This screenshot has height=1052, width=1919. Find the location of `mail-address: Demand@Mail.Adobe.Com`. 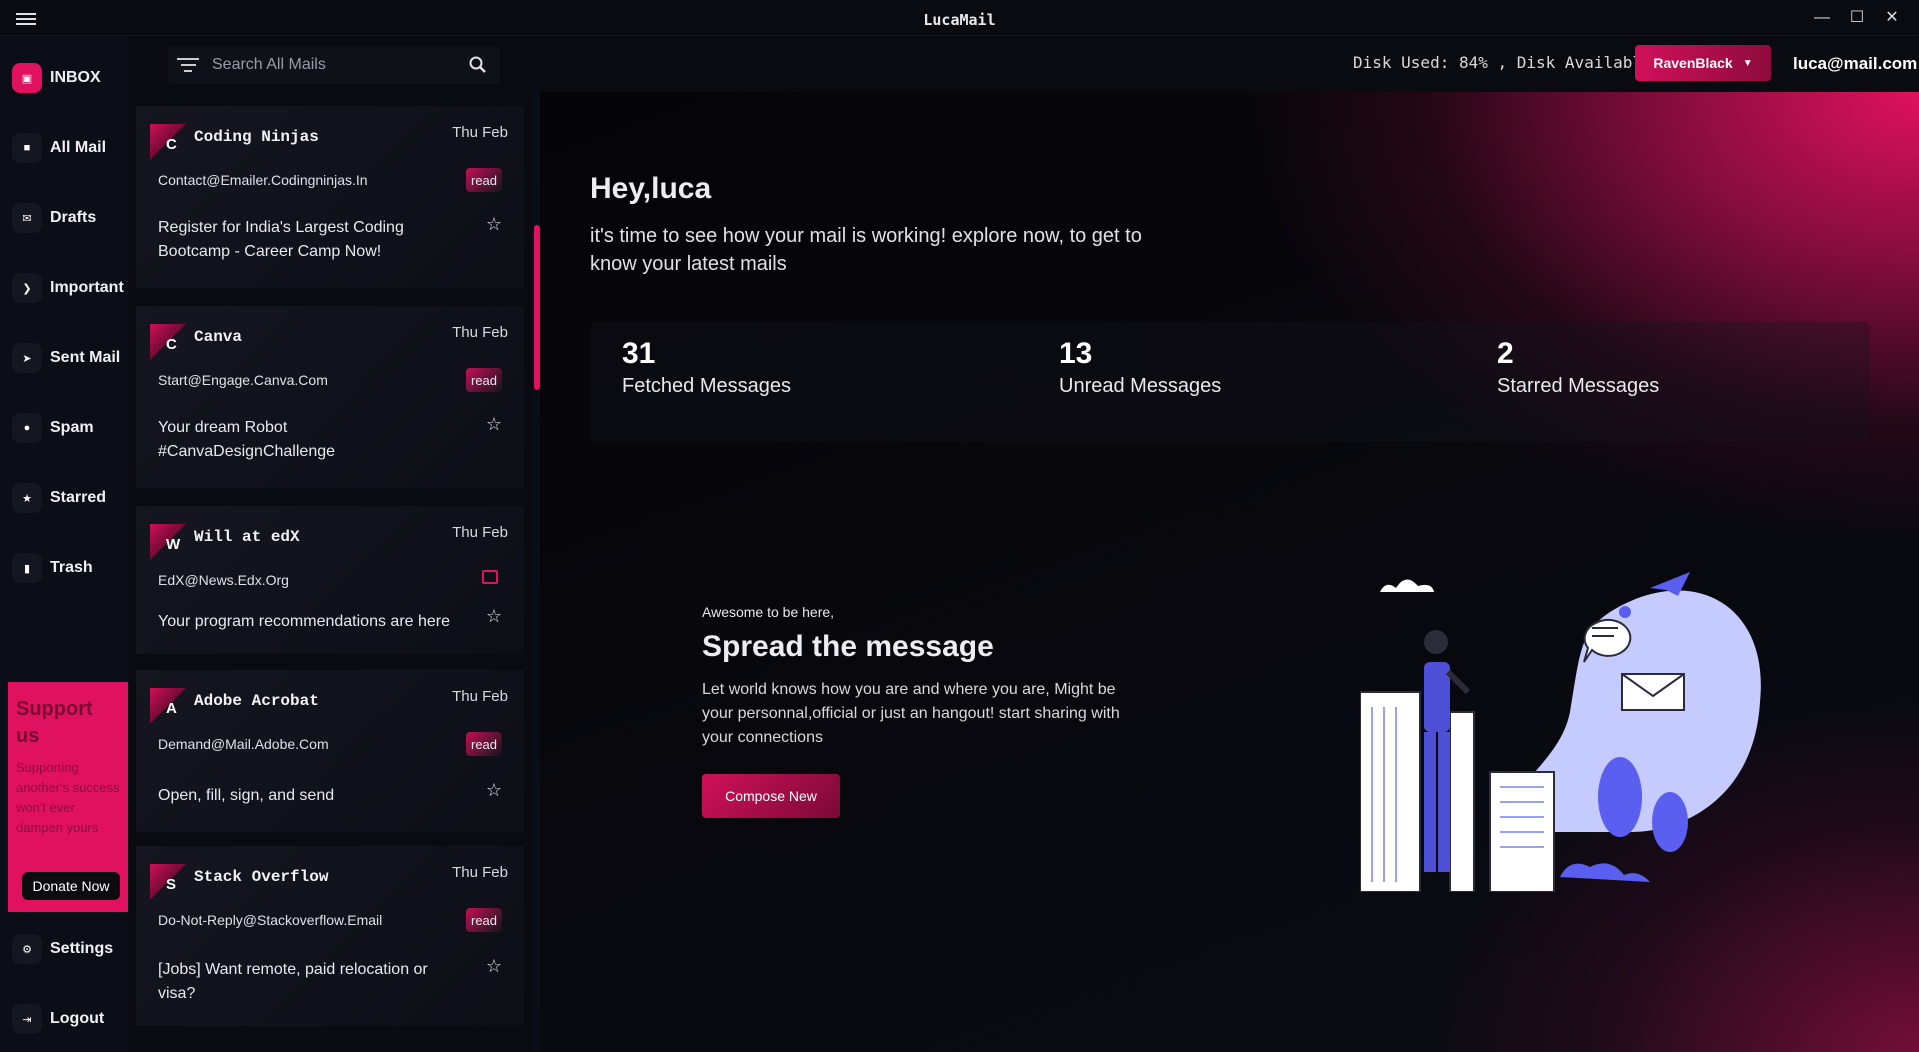

mail-address: Demand@Mail.Adobe.Com is located at coordinates (243, 744).